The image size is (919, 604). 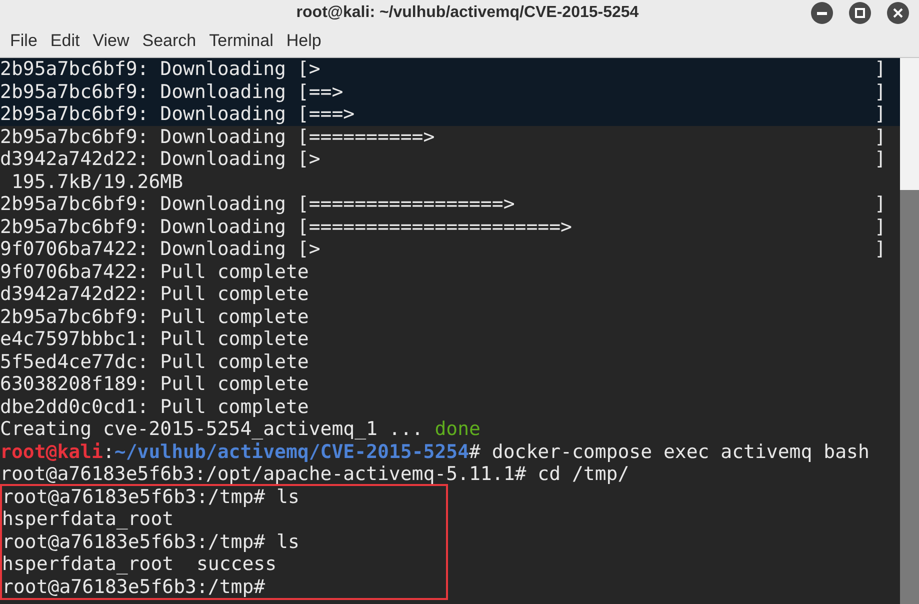 I want to click on maximize-button, so click(x=860, y=13).